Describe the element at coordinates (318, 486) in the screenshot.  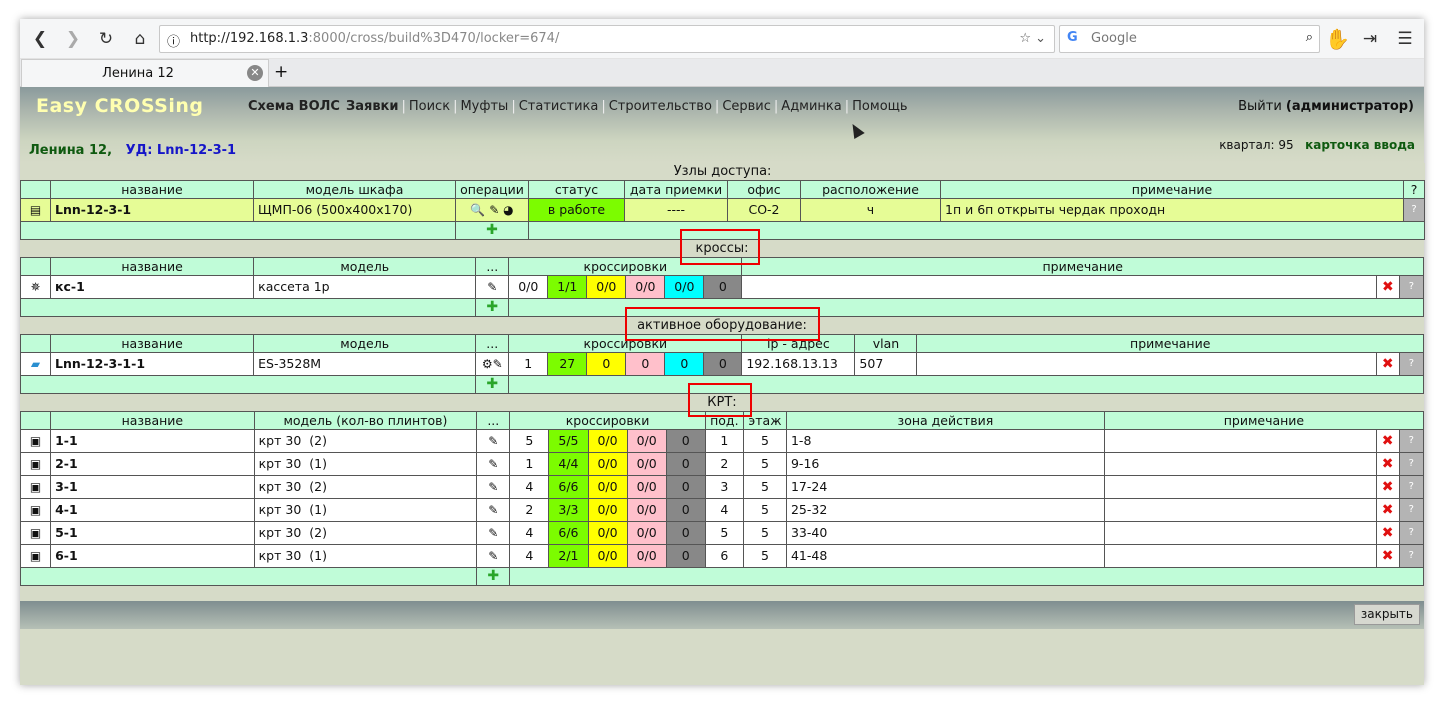
I see `krt-plinth-count: (2)` at that location.